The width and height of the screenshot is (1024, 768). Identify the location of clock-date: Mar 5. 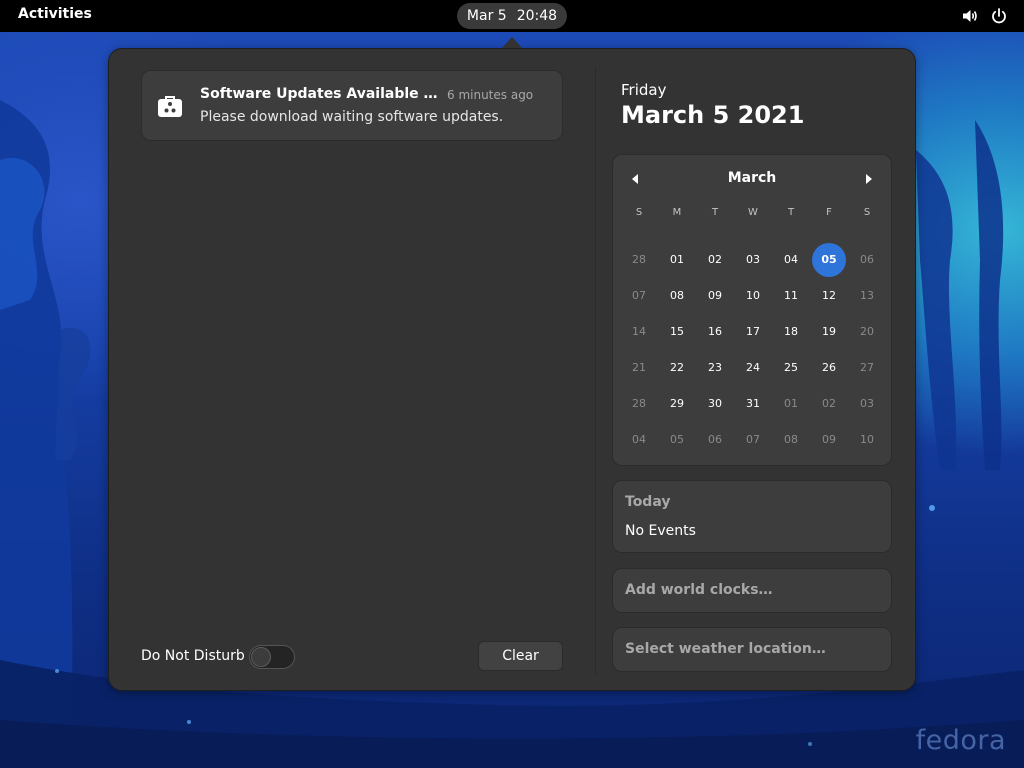
(486, 16).